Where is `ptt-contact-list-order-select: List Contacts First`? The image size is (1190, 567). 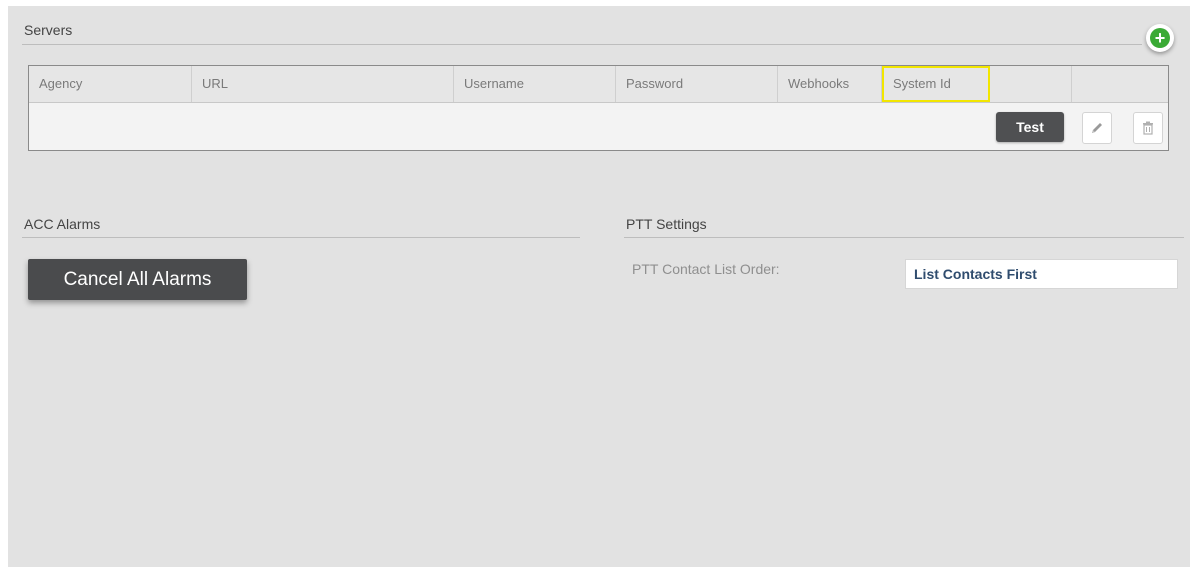 ptt-contact-list-order-select: List Contacts First is located at coordinates (1041, 274).